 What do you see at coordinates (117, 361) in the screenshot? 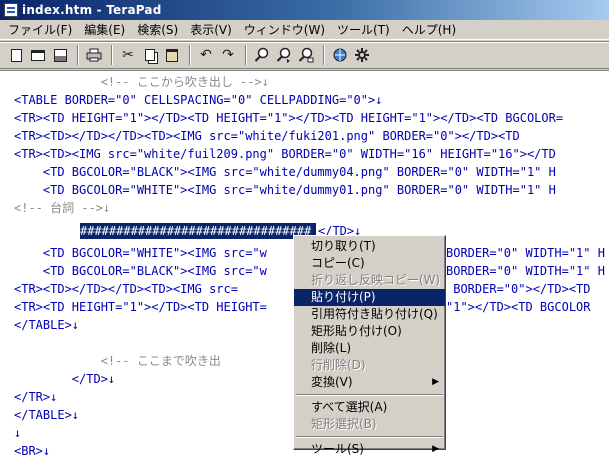
I see `code-line: <!-- ここまで吹き出` at bounding box center [117, 361].